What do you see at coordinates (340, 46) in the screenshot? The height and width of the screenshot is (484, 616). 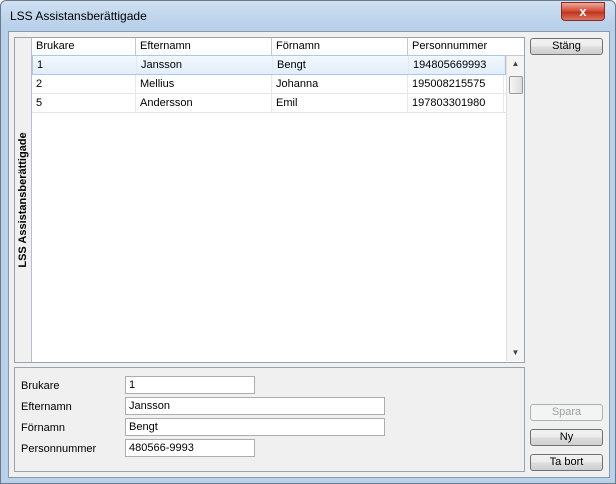 I see `column-header-fornamn: Förnamn` at bounding box center [340, 46].